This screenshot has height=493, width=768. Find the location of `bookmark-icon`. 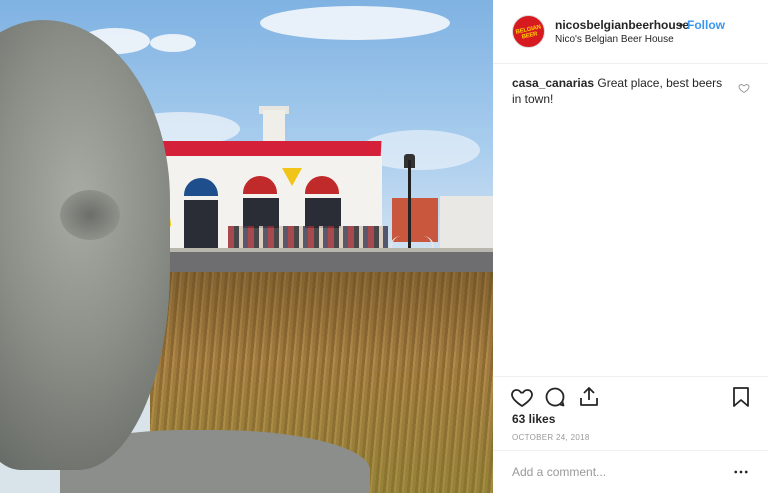

bookmark-icon is located at coordinates (741, 397).